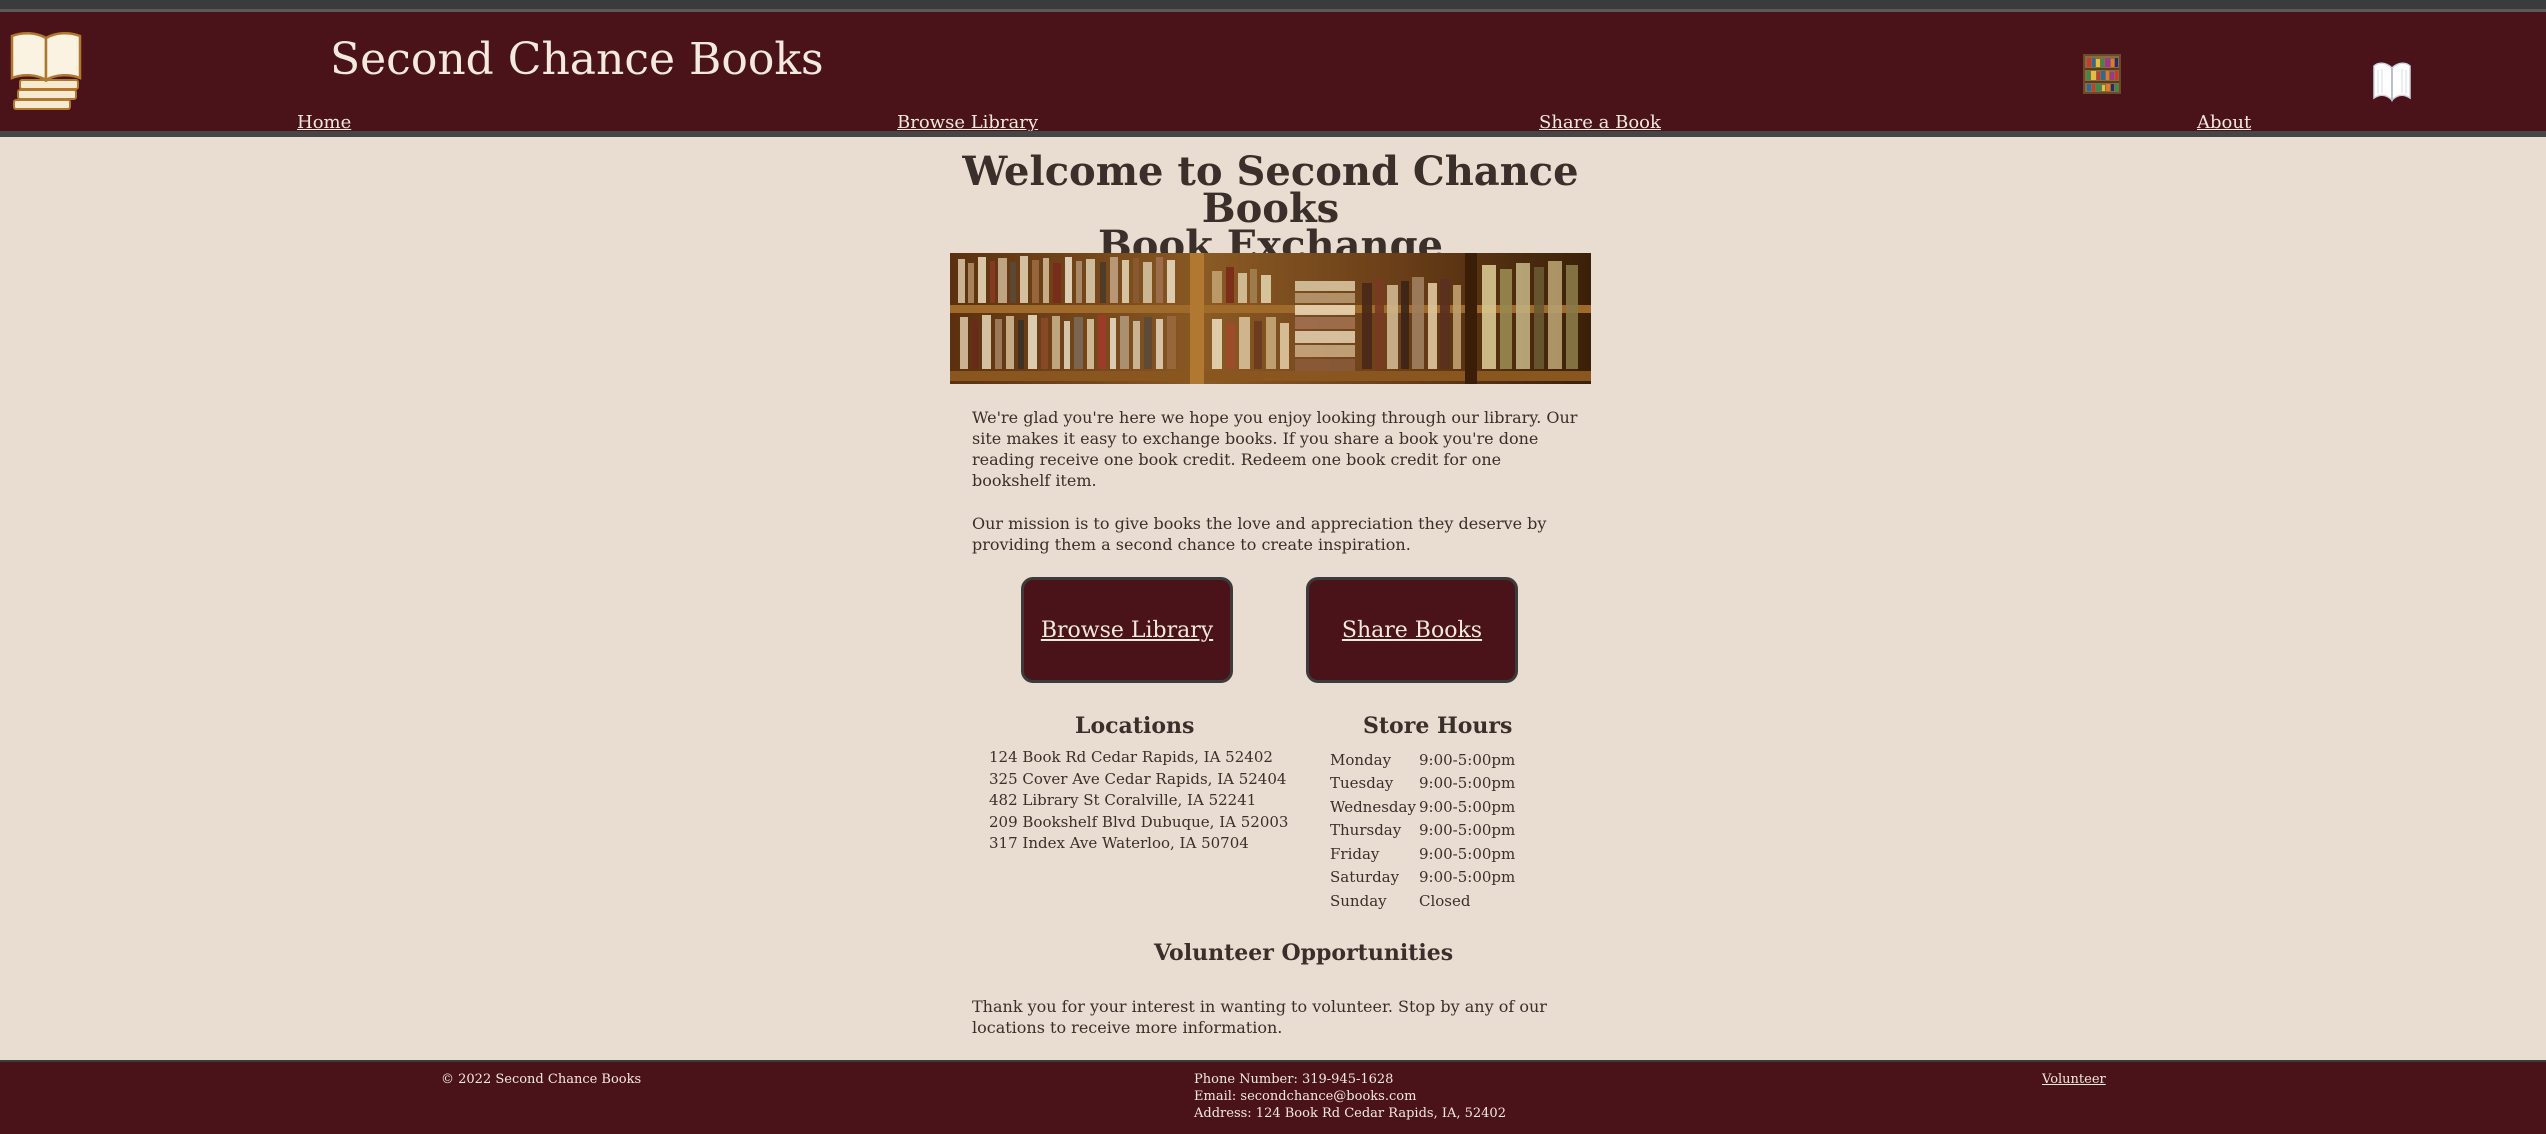 The height and width of the screenshot is (1134, 2546). I want to click on footer-email: Email: secondchance@books.com, so click(1305, 1096).